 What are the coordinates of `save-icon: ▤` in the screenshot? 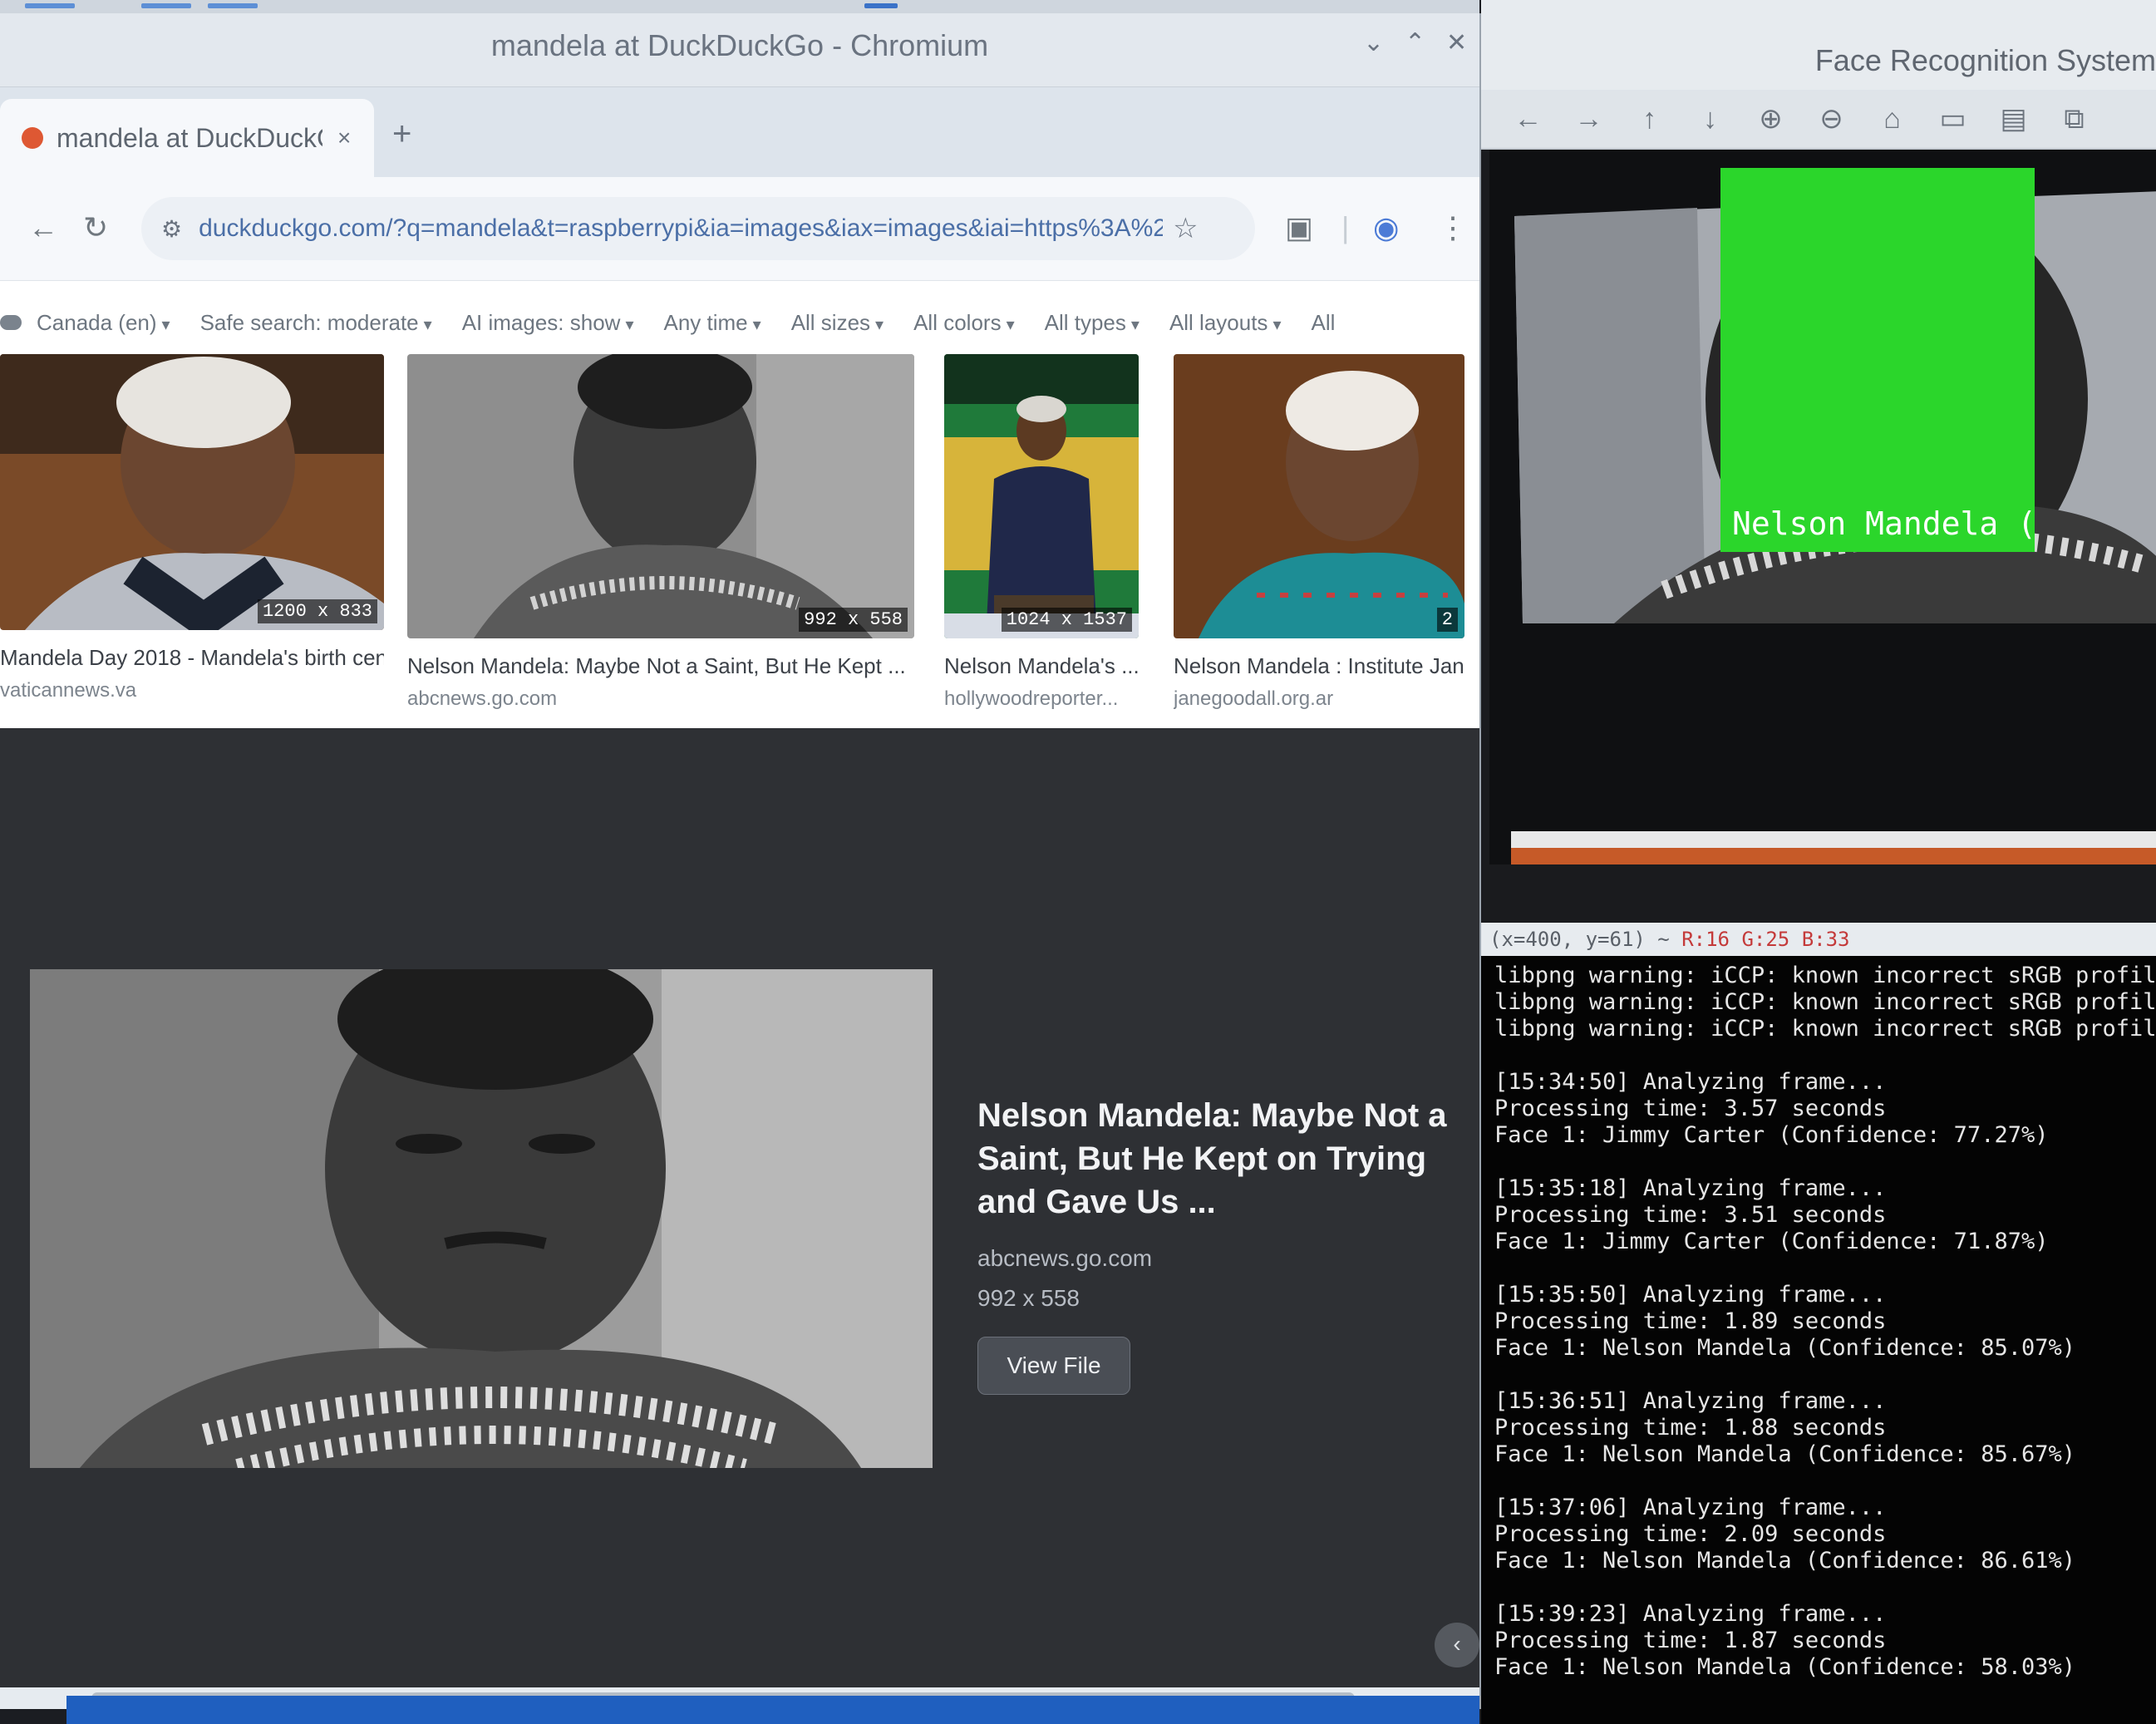 It's located at (2014, 118).